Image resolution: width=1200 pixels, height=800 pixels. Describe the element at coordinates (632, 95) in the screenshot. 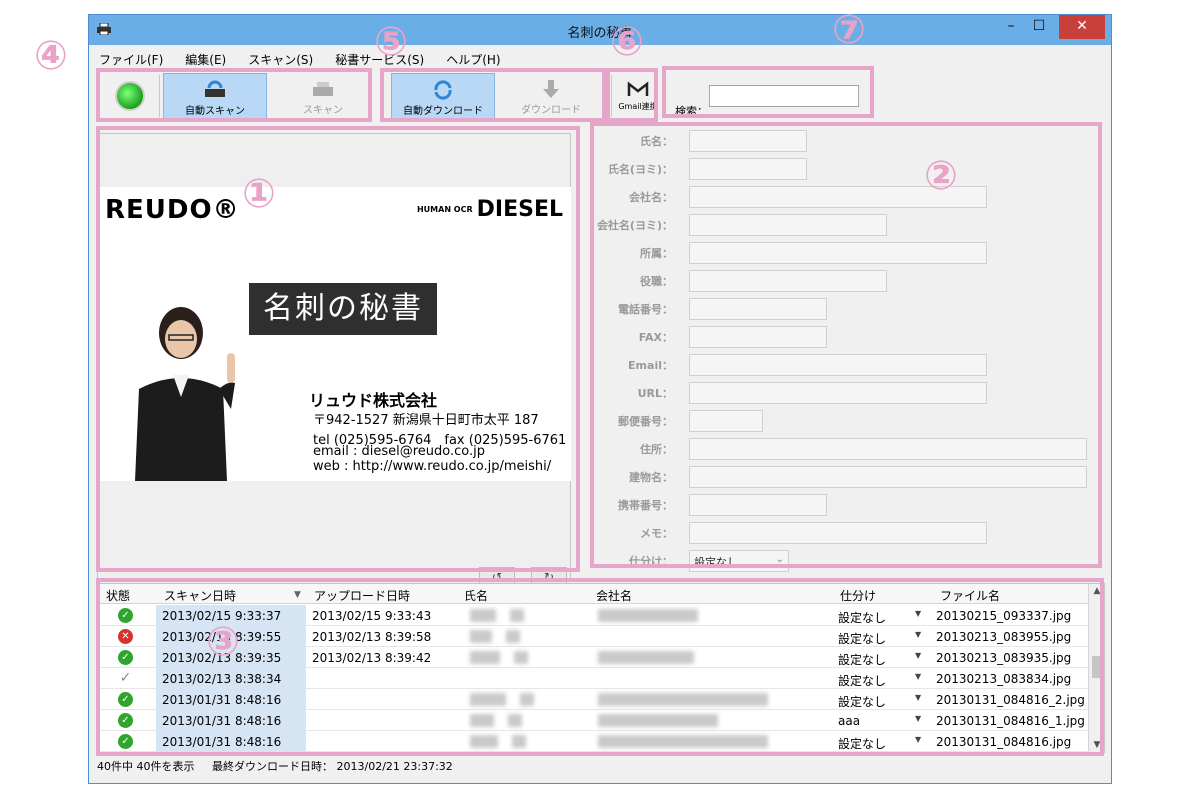

I see `callout-box-gmail` at that location.